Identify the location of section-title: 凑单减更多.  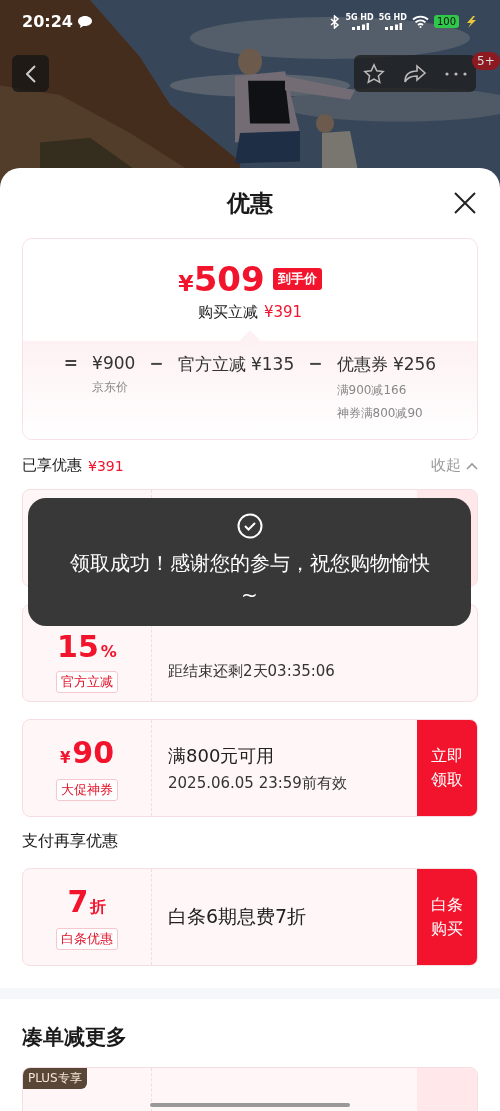
(75, 1037).